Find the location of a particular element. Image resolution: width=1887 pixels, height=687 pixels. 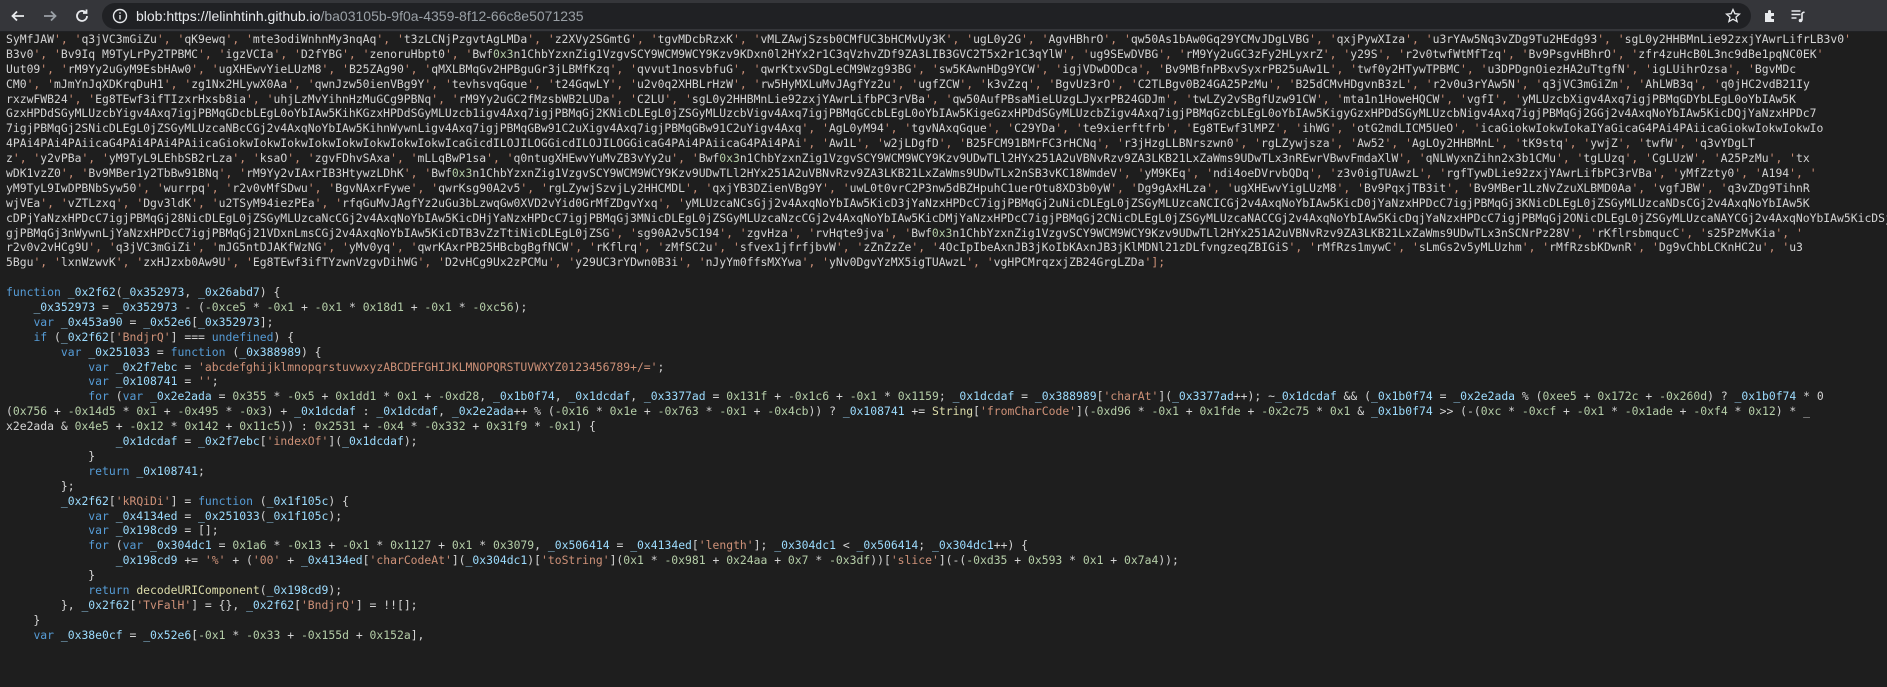

code-line: var _0x4134ed = _0x251033(_0x1f105c); is located at coordinates (215, 515).